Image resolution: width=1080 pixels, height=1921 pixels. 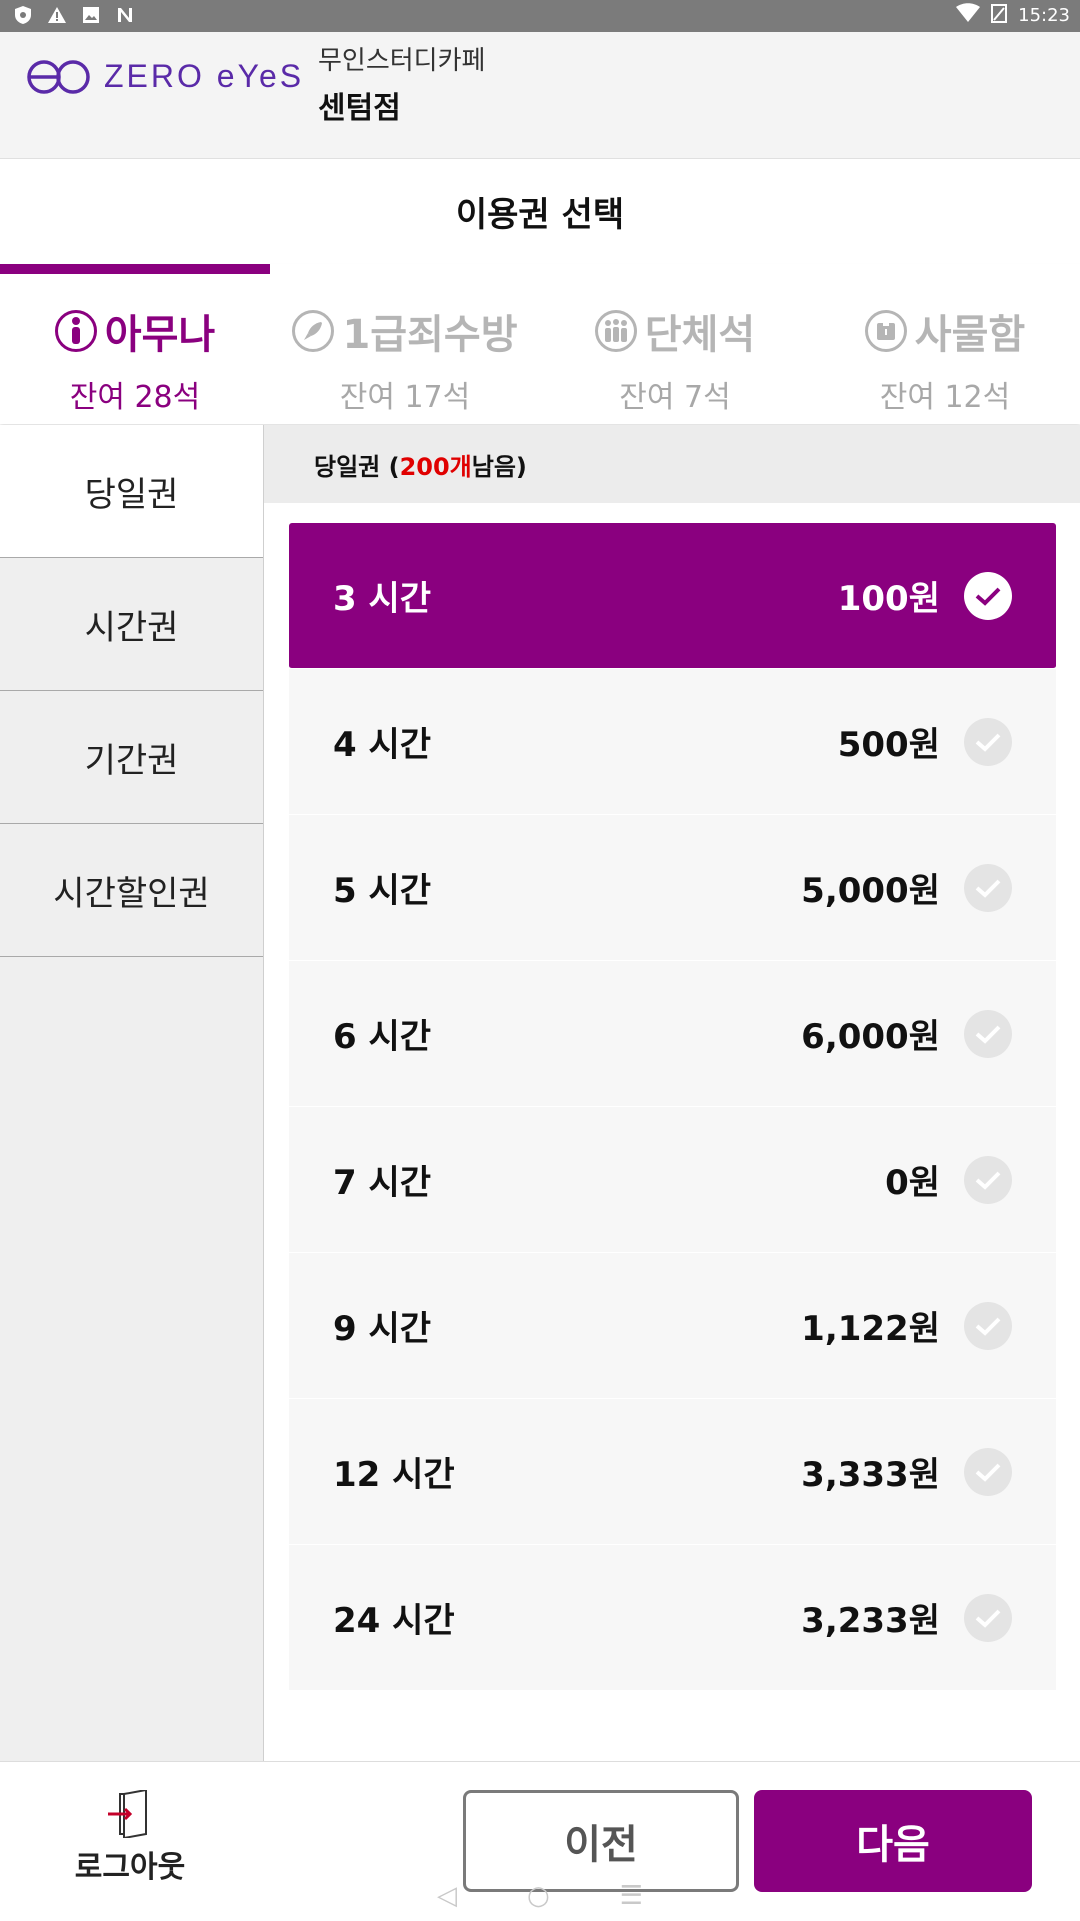 I want to click on ticket-price: 100원, so click(x=888, y=599).